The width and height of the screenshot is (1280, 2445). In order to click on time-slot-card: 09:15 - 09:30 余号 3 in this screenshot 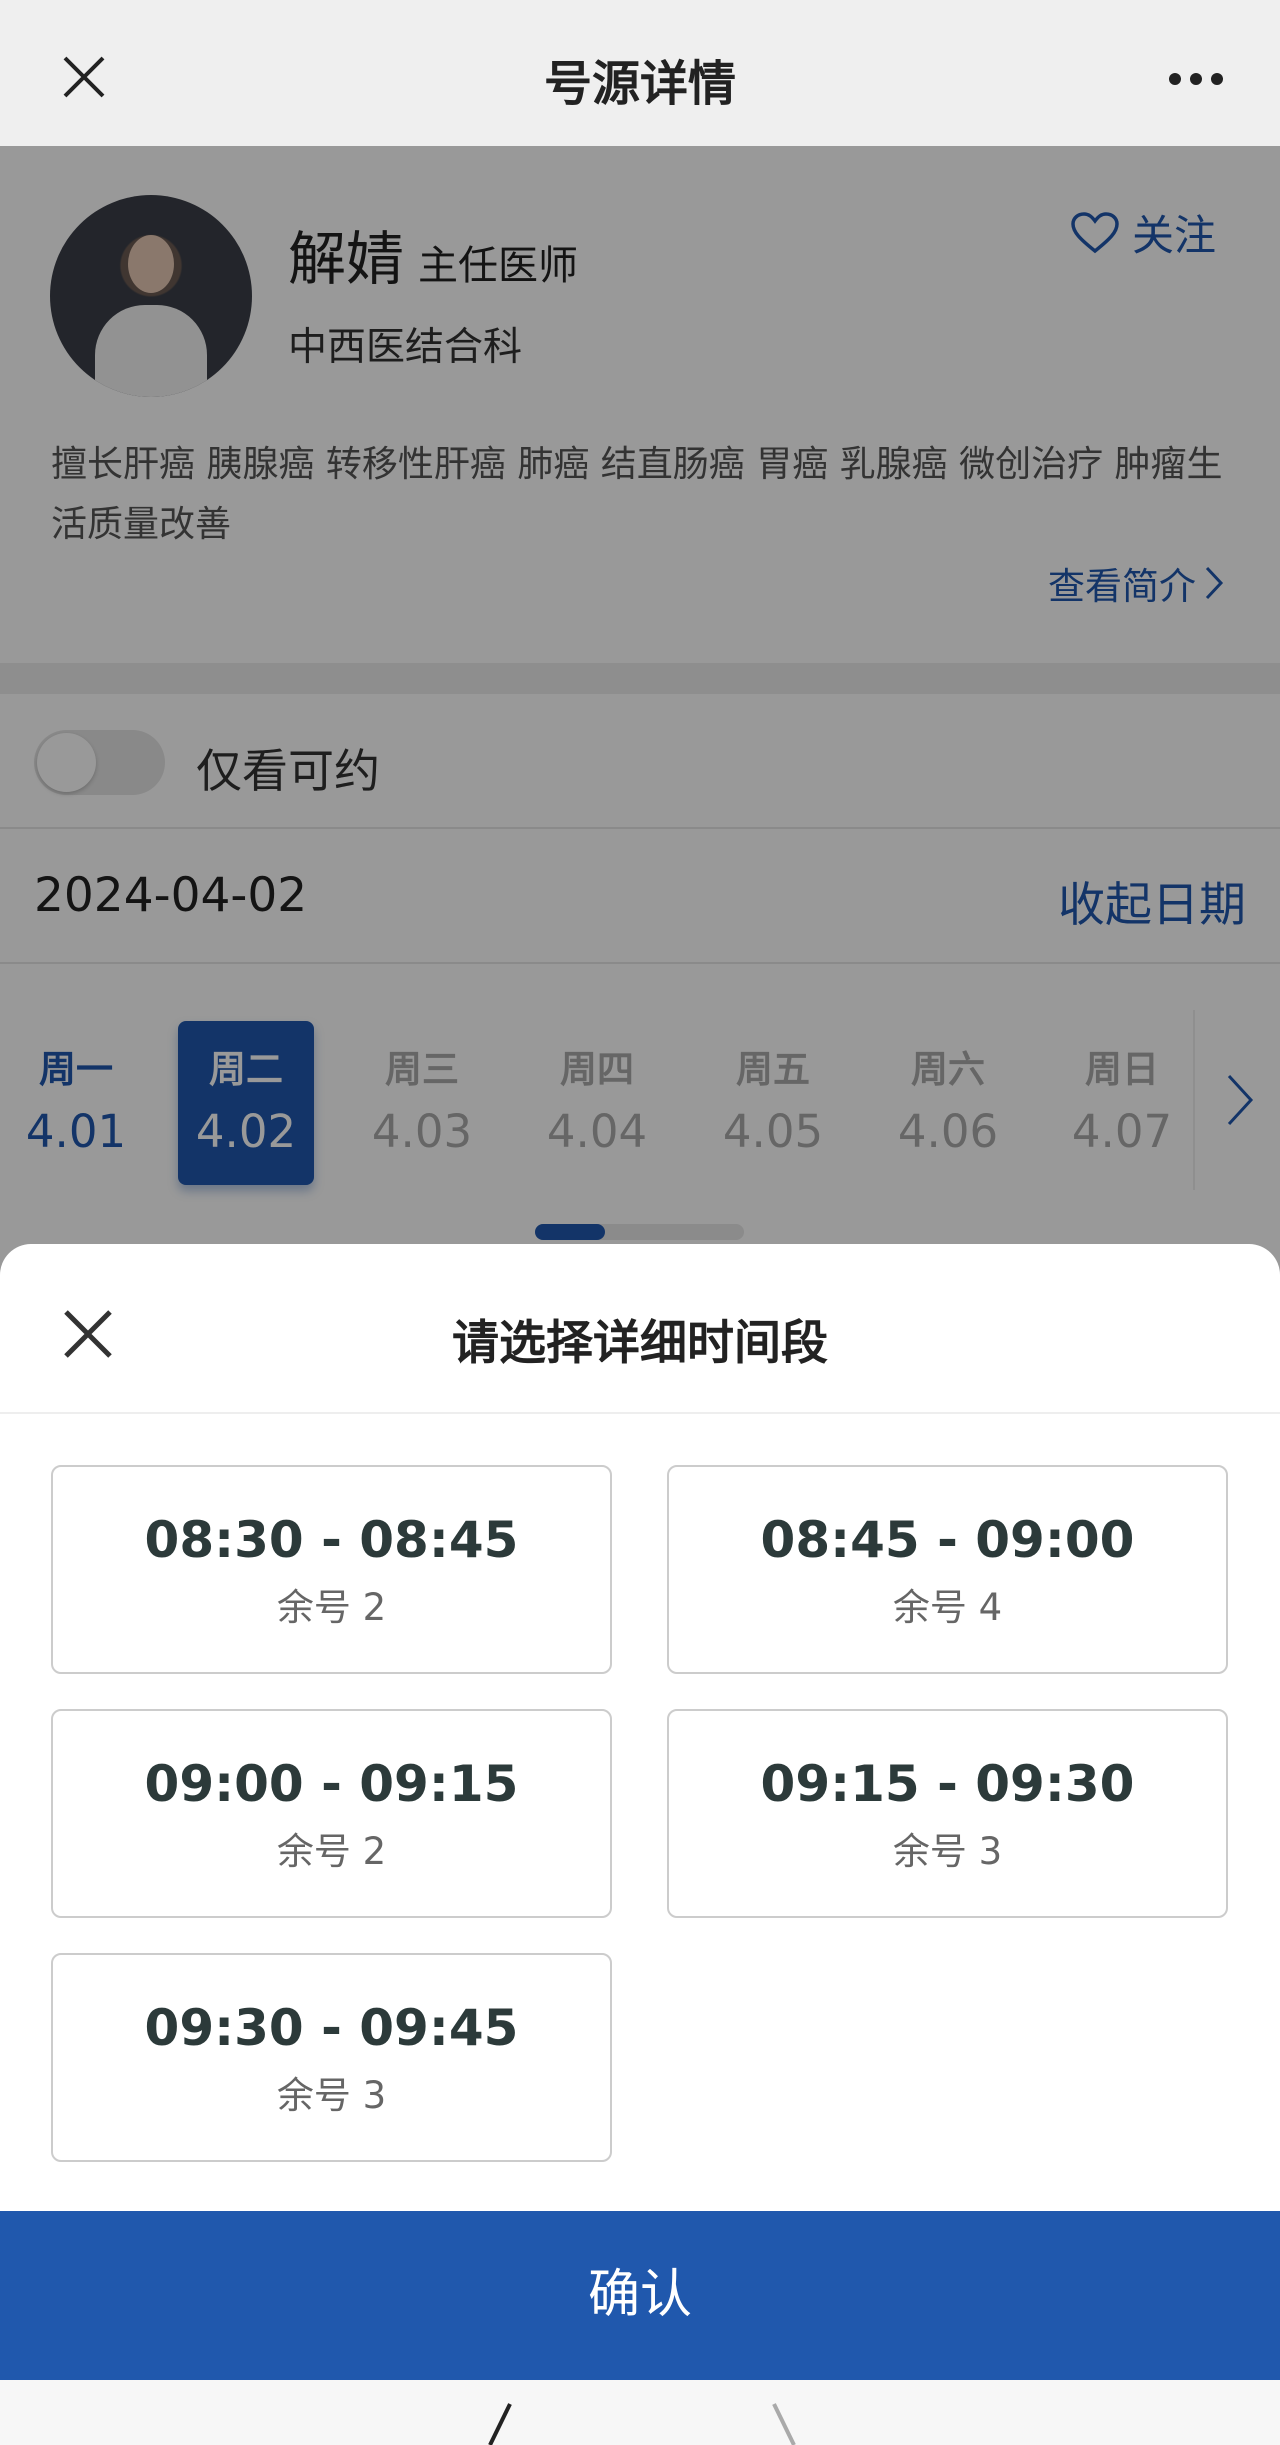, I will do `click(947, 1813)`.